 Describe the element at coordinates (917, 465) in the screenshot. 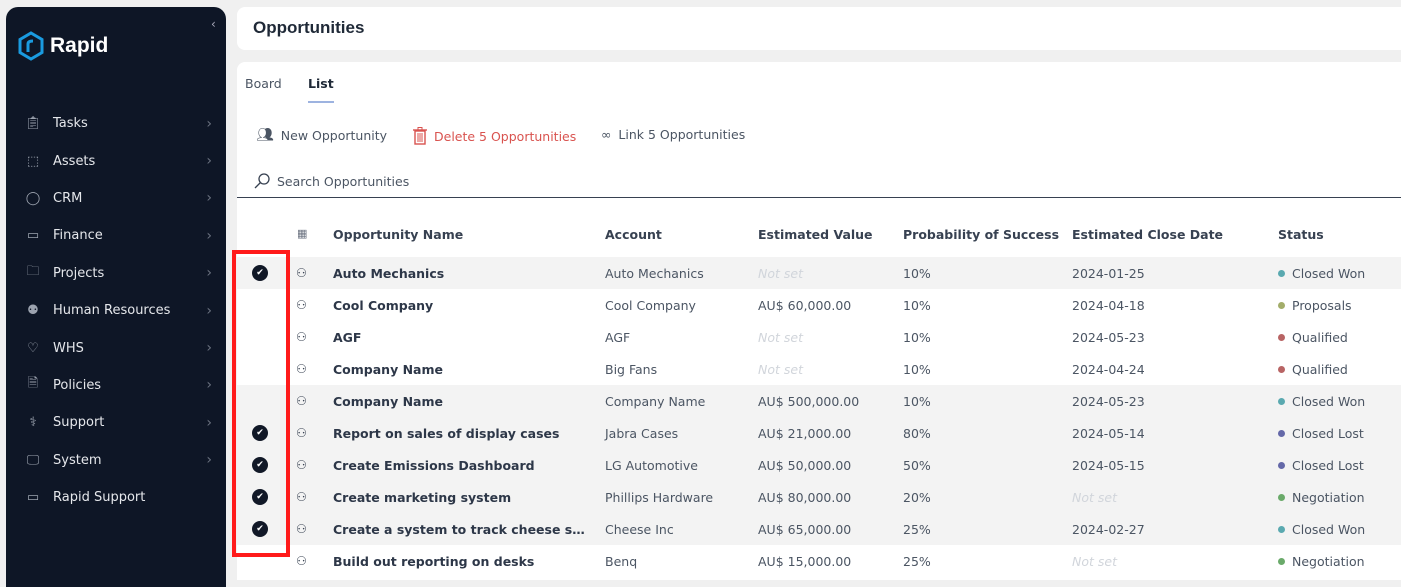

I see `probability: 50%` at that location.